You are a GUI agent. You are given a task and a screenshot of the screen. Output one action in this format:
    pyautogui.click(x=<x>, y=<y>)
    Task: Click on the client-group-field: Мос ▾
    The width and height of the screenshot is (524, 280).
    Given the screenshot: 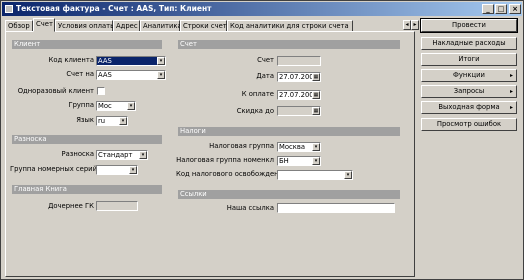 What is the action you would take?
    pyautogui.click(x=116, y=106)
    